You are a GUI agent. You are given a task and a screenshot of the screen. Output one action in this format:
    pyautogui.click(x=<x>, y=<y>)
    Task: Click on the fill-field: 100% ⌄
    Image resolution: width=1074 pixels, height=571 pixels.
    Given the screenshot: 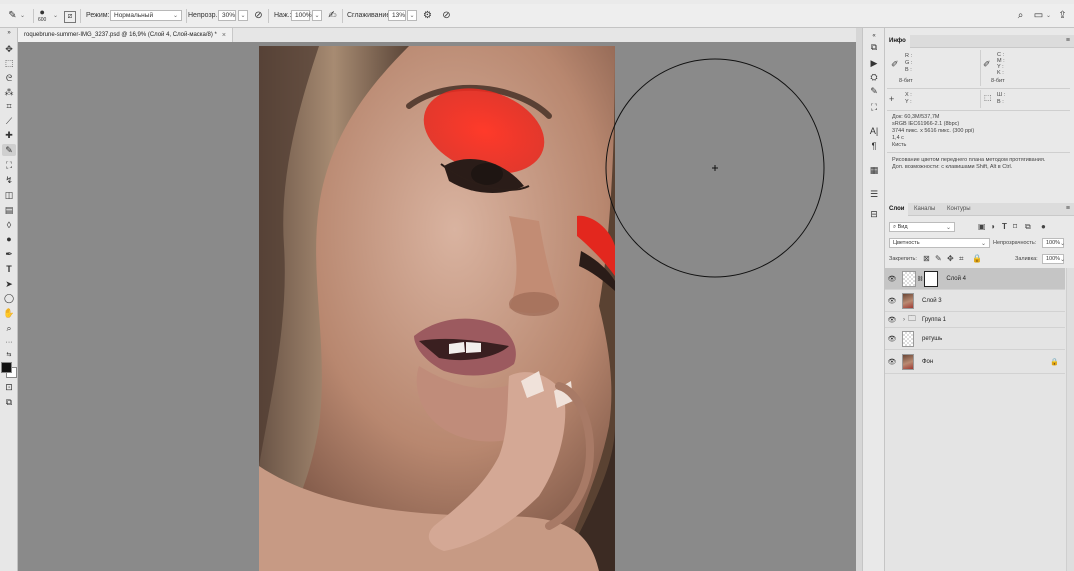 What is the action you would take?
    pyautogui.click(x=1053, y=259)
    